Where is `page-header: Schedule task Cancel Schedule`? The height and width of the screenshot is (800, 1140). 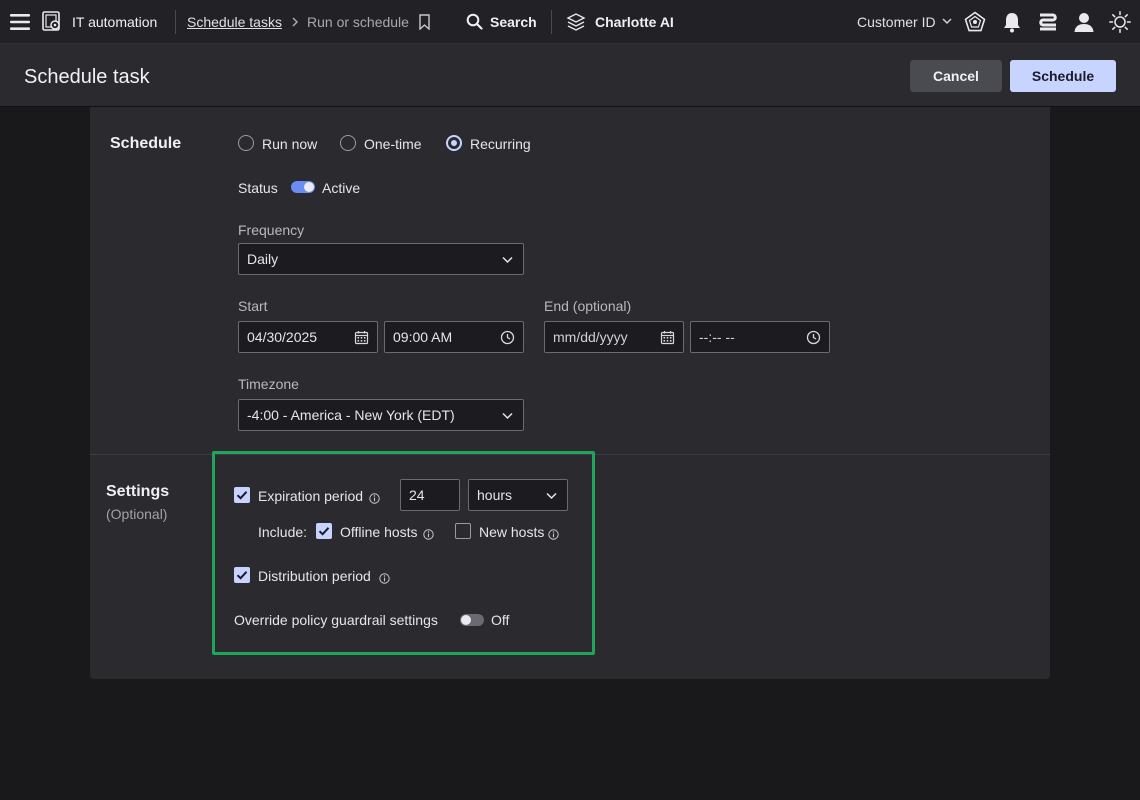 page-header: Schedule task Cancel Schedule is located at coordinates (570, 75).